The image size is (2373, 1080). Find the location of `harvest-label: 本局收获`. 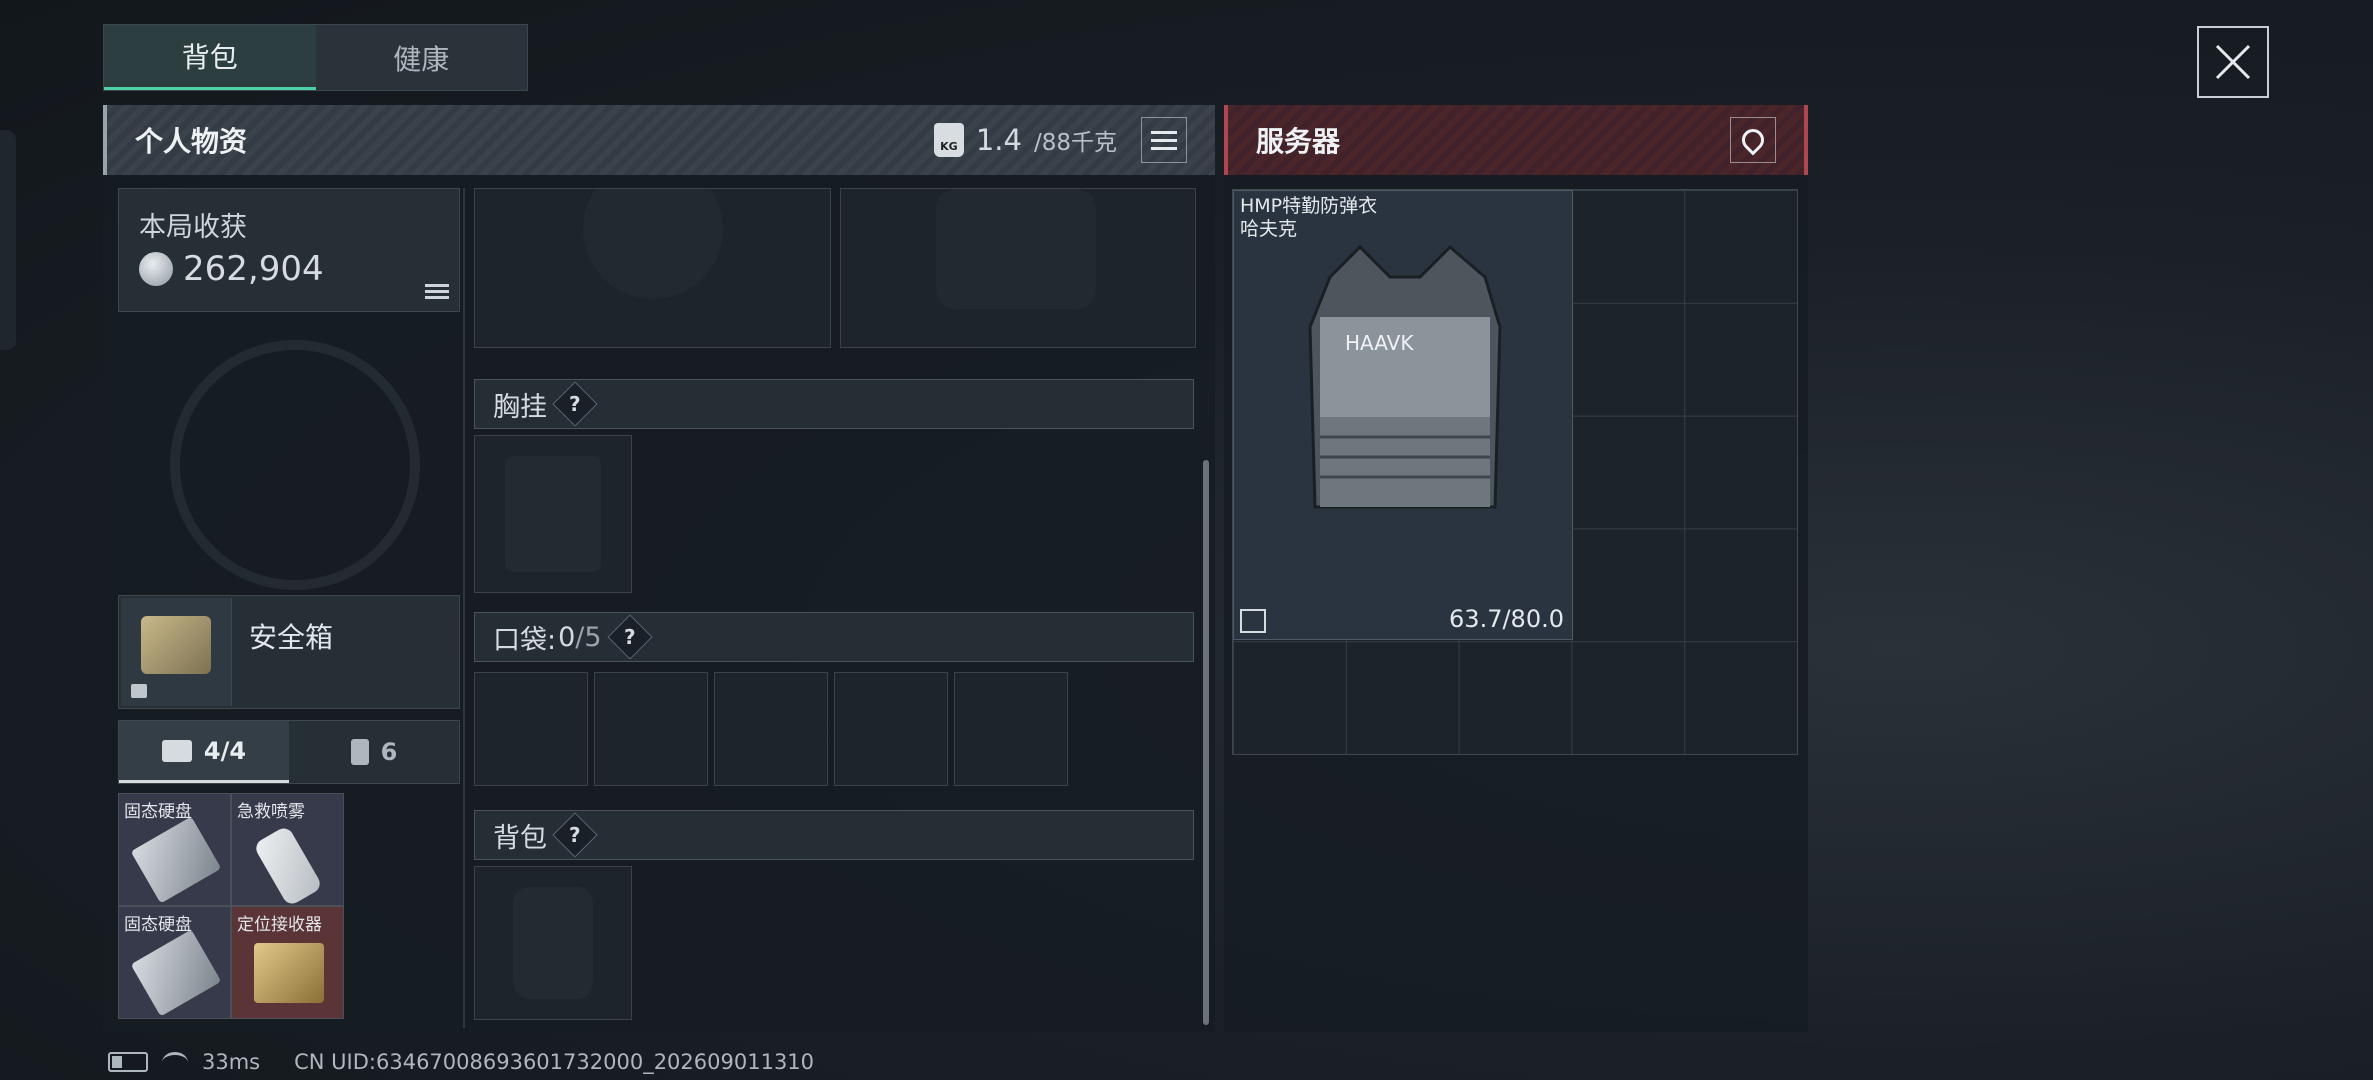

harvest-label: 本局收获 is located at coordinates (193, 227).